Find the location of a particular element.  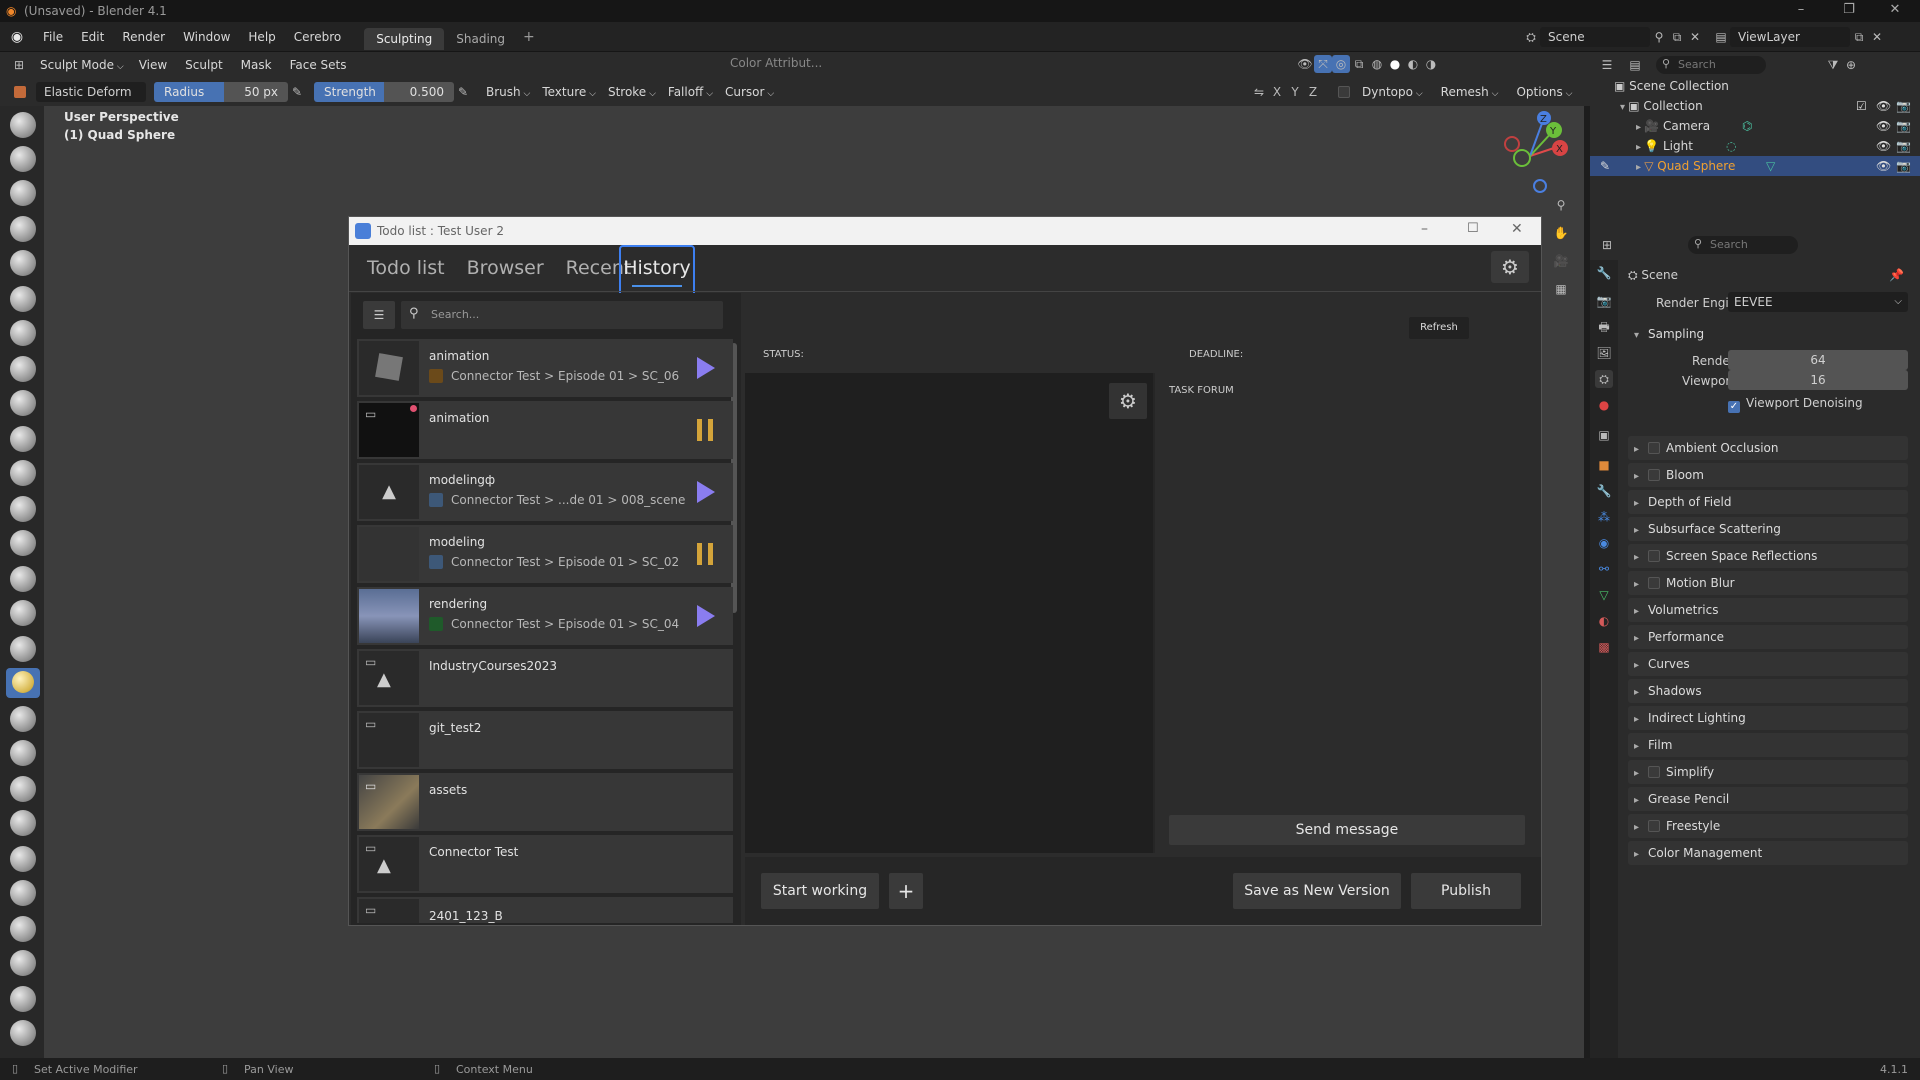

outliner-row-quad-sphere: ✎ ▸ ▽ Quad Sphere ▽ 👁 📷 is located at coordinates (1755, 166).